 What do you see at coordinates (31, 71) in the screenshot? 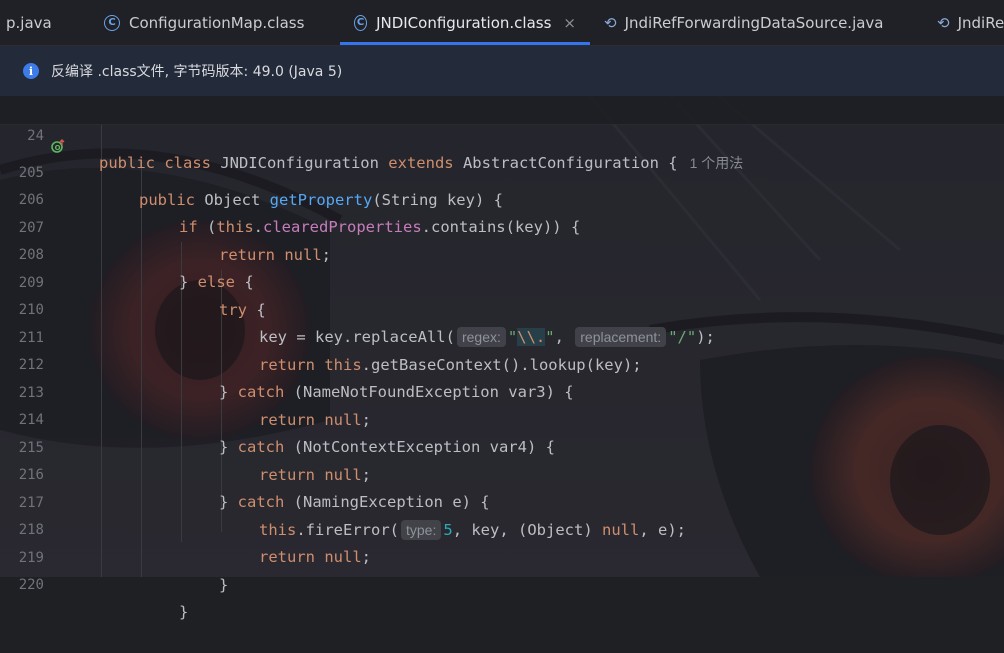
I see `info-icon: i` at bounding box center [31, 71].